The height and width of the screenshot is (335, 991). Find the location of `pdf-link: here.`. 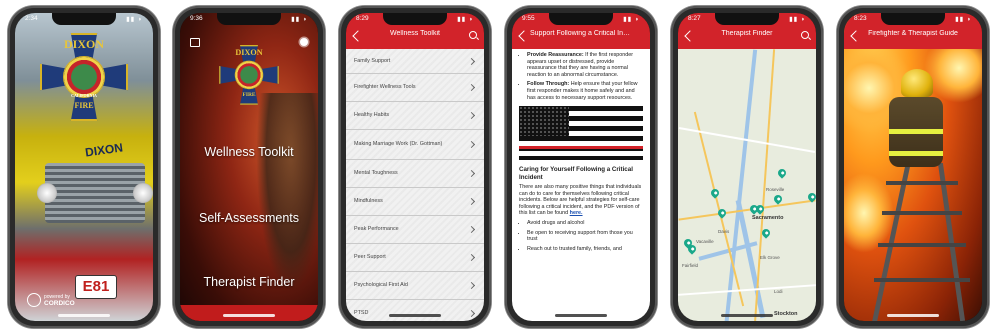

pdf-link: here. is located at coordinates (576, 213).